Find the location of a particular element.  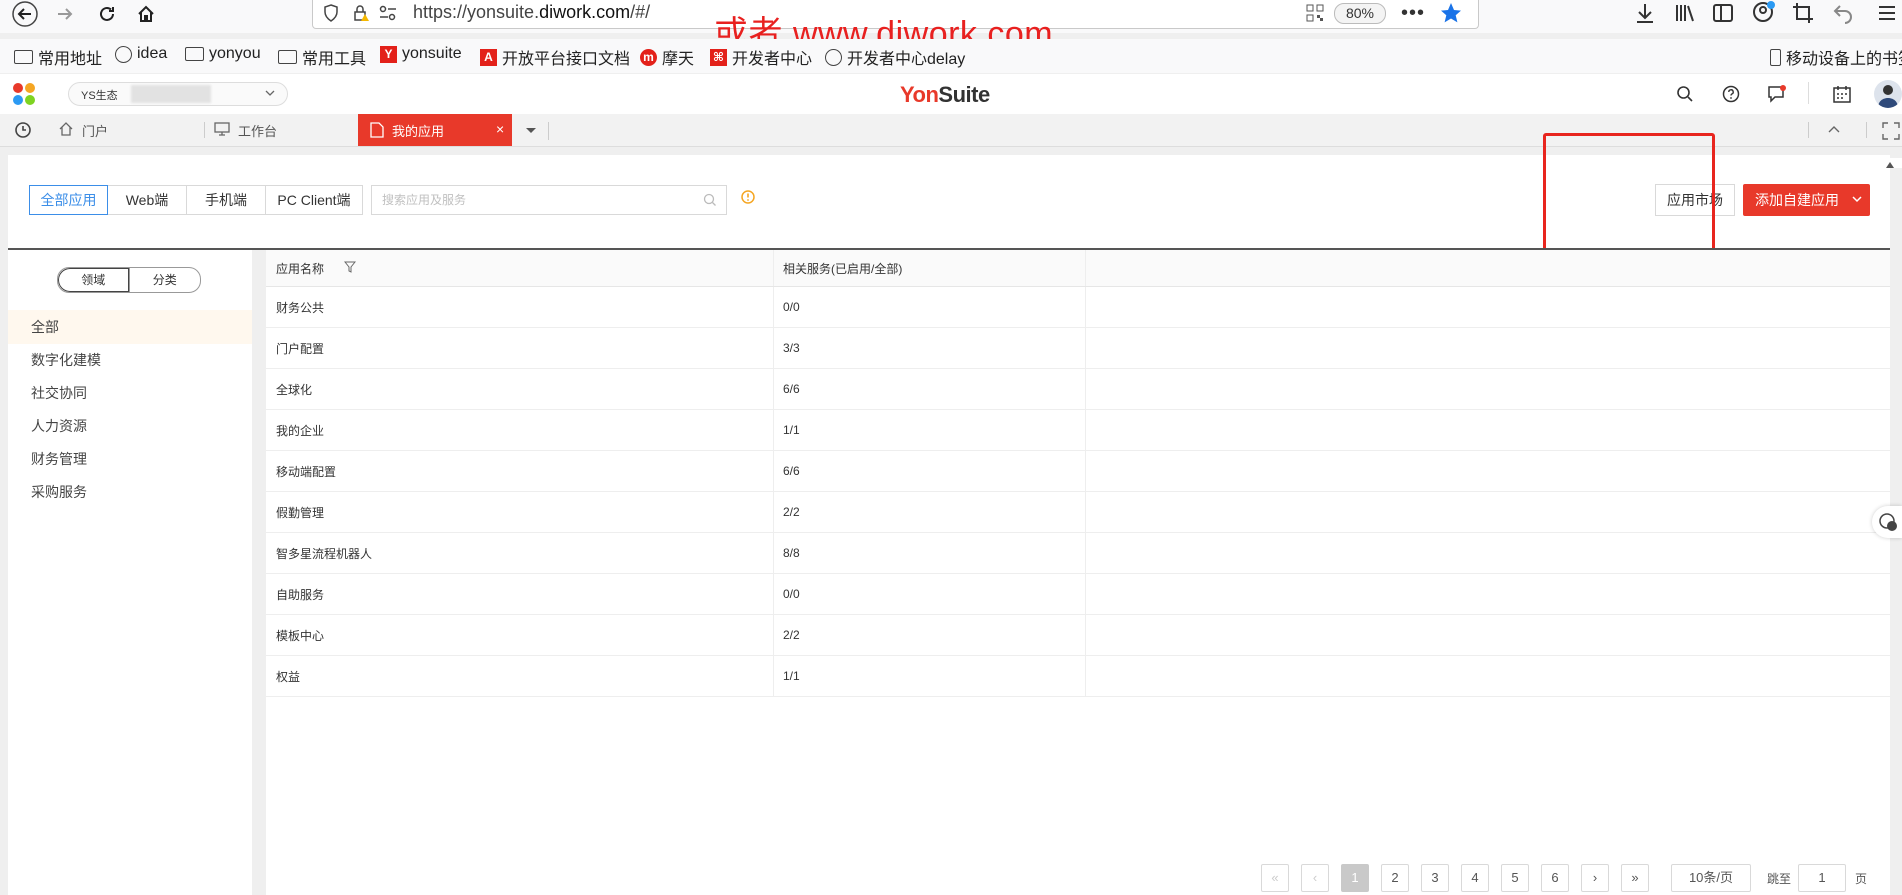

filter-all-apps: 全部应用 is located at coordinates (68, 200).